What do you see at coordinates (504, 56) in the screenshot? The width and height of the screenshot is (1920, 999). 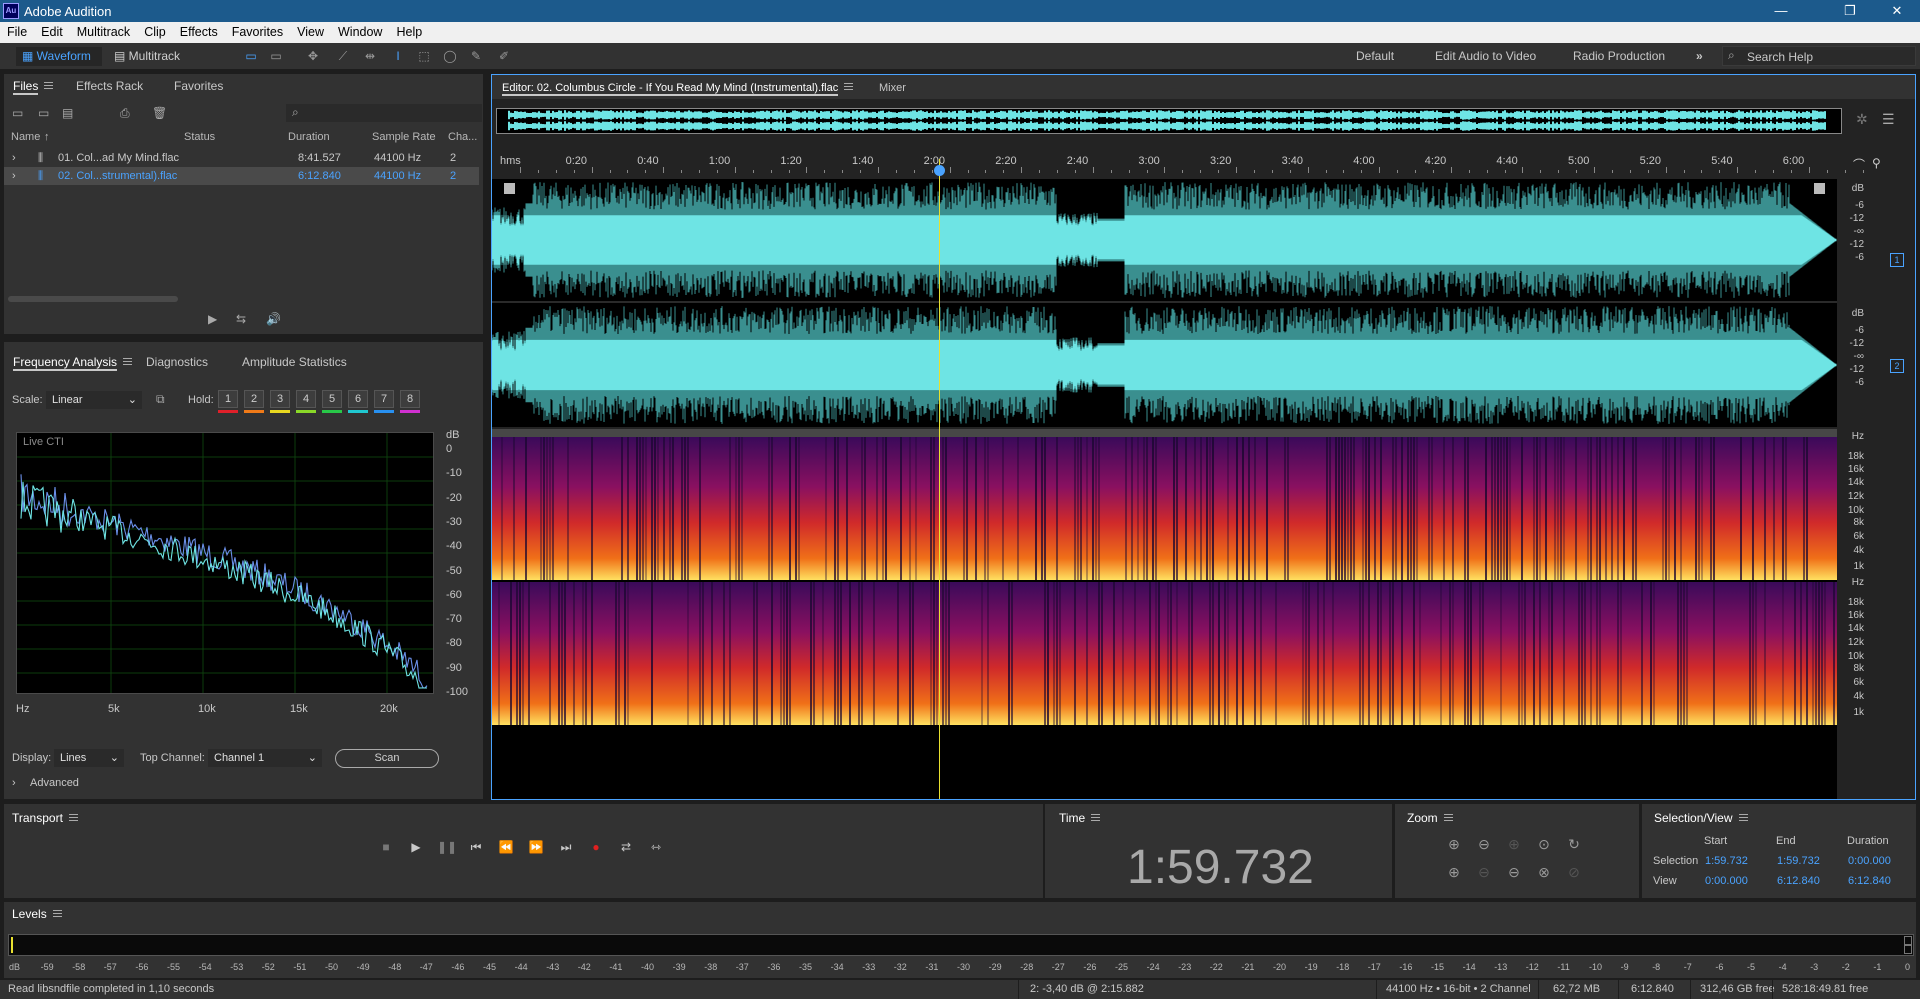 I see `spot-healing-tool-icon: ✐` at bounding box center [504, 56].